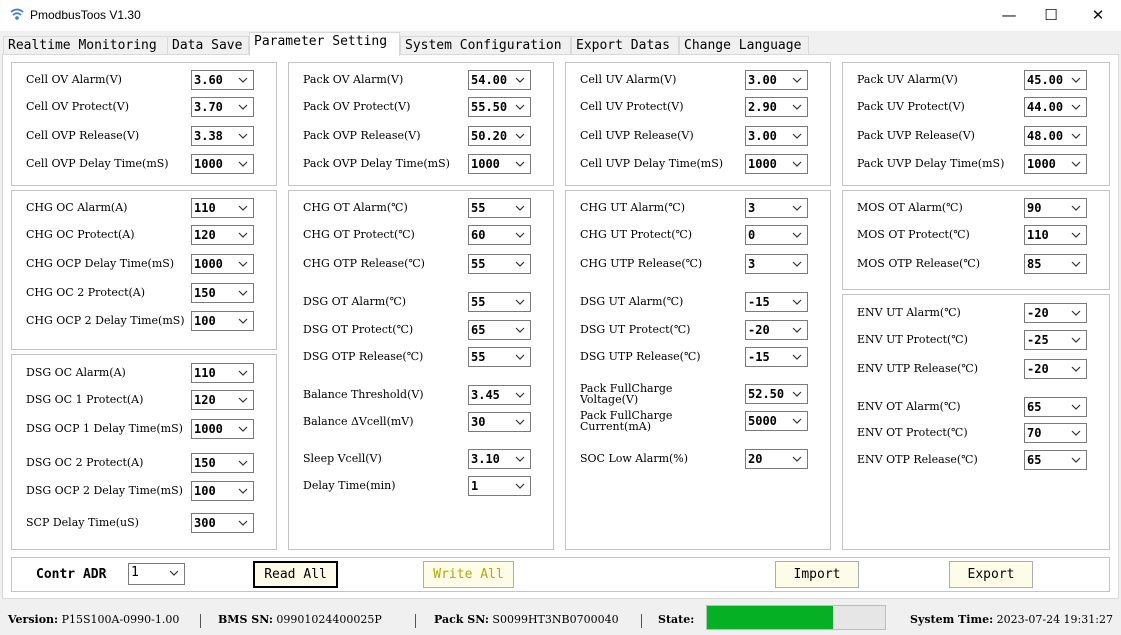 This screenshot has height=635, width=1121. I want to click on selected-value: 55.50, so click(489, 107).